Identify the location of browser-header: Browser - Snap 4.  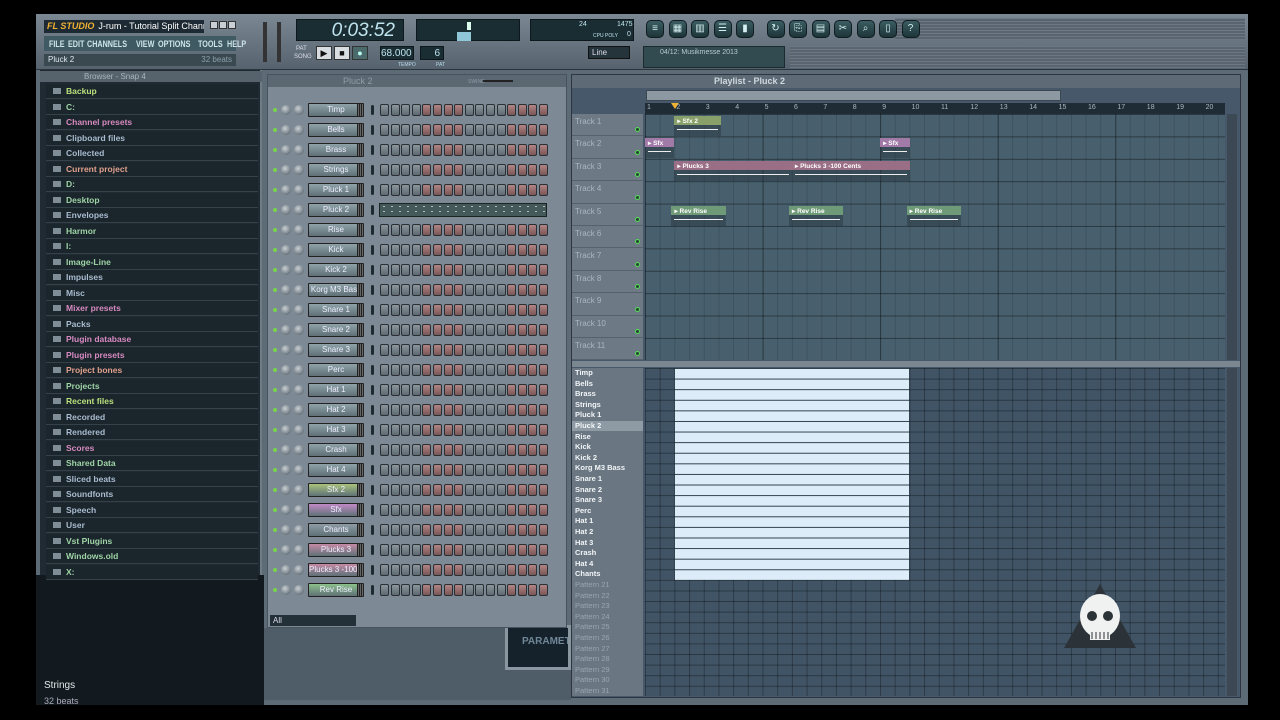
(151, 76).